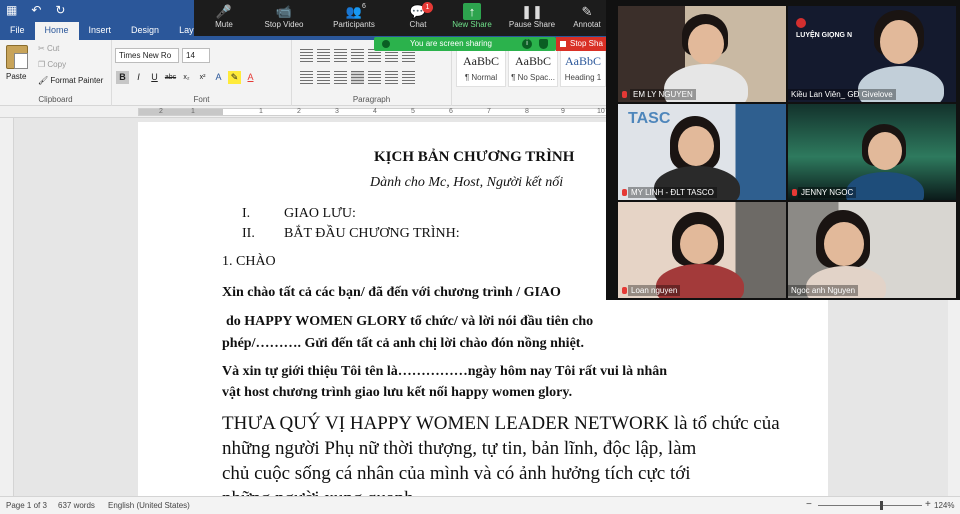  Describe the element at coordinates (218, 77) in the screenshot. I see `text-effects-icon: A` at that location.